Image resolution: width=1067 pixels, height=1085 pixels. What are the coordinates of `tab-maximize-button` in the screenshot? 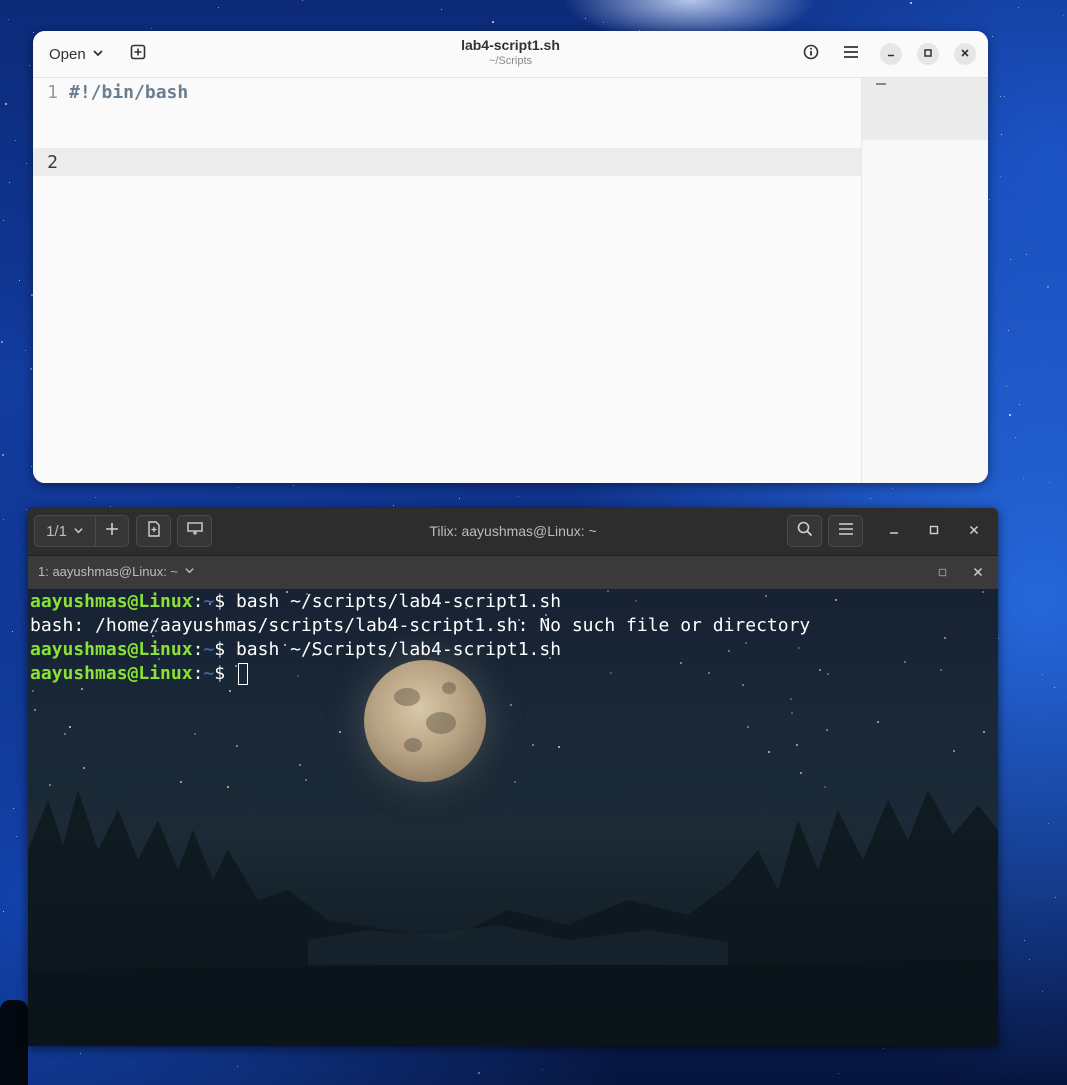 It's located at (942, 573).